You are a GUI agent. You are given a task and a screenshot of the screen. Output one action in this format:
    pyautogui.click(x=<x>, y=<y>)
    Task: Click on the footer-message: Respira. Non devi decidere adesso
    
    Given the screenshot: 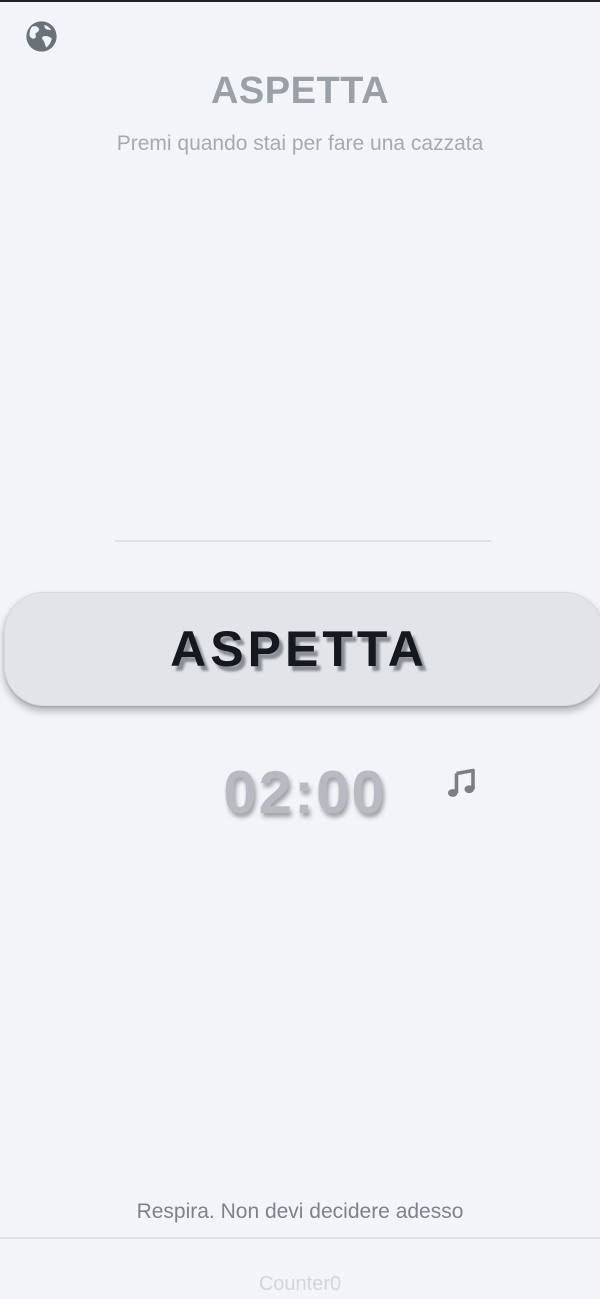 What is the action you would take?
    pyautogui.click(x=300, y=1211)
    